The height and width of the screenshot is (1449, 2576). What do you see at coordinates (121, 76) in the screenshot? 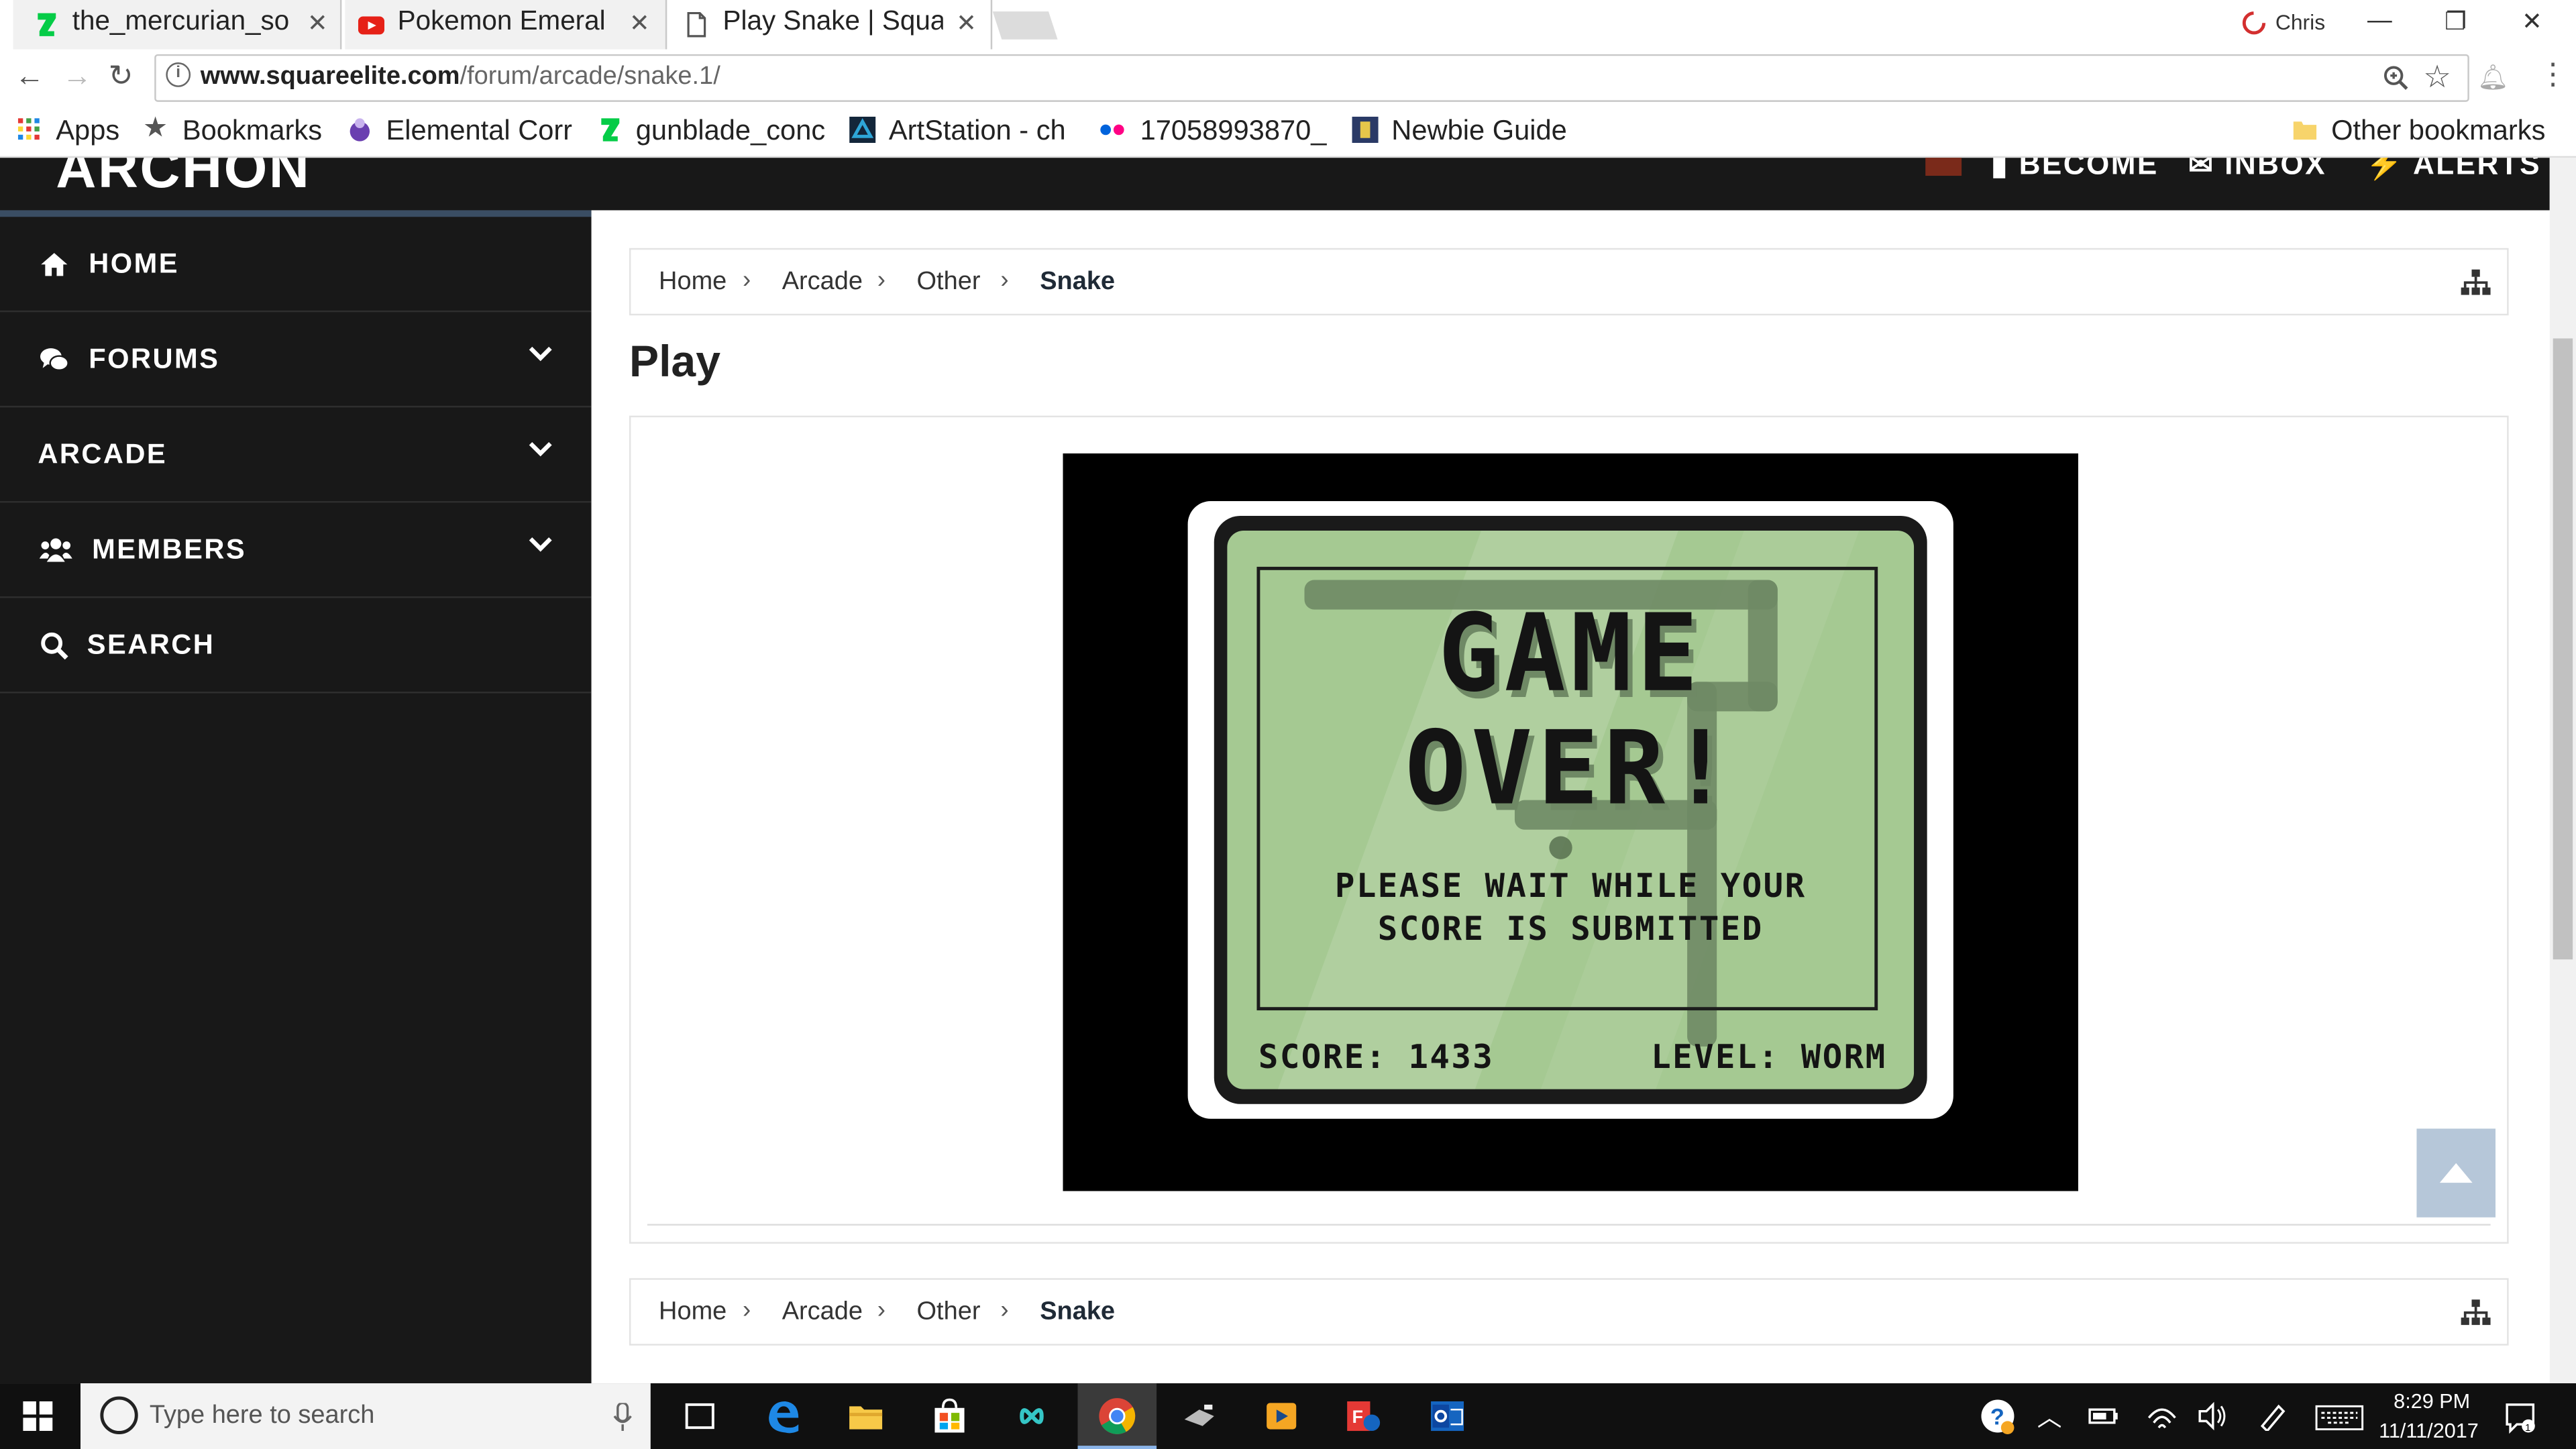
I see `reload-icon: ↻` at bounding box center [121, 76].